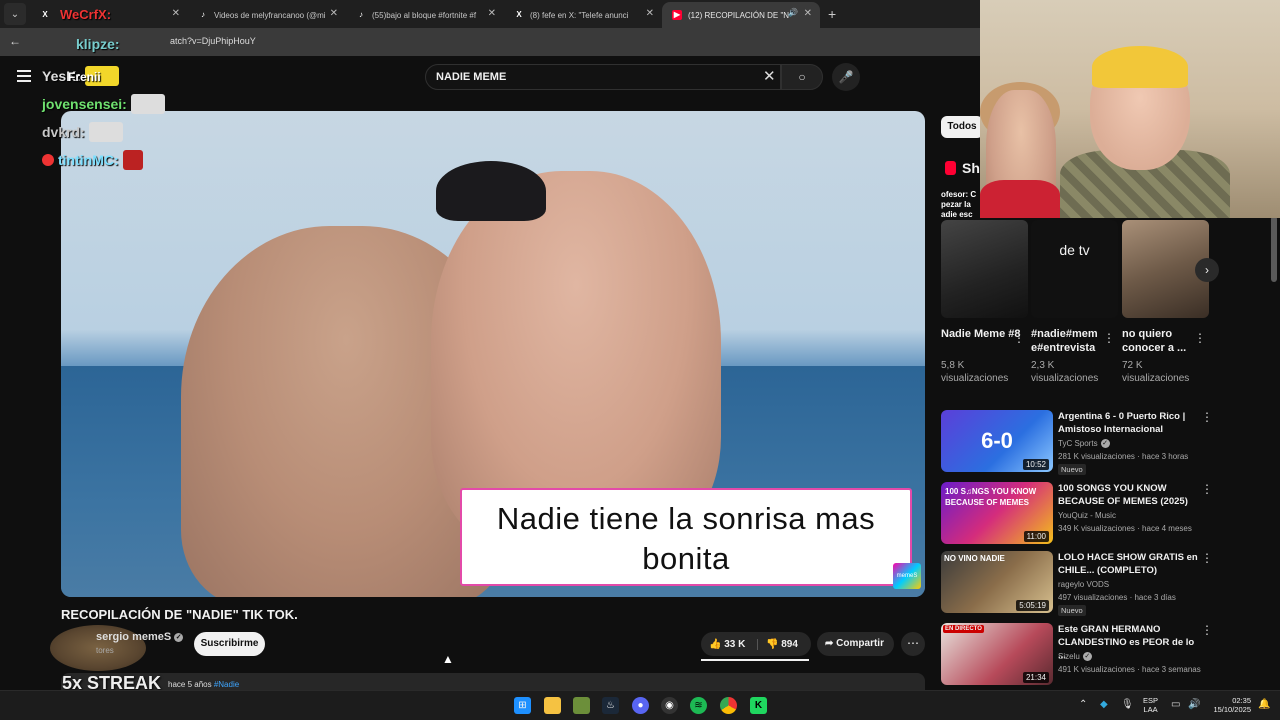  I want to click on chat-message: tintinMC:, so click(103, 160).